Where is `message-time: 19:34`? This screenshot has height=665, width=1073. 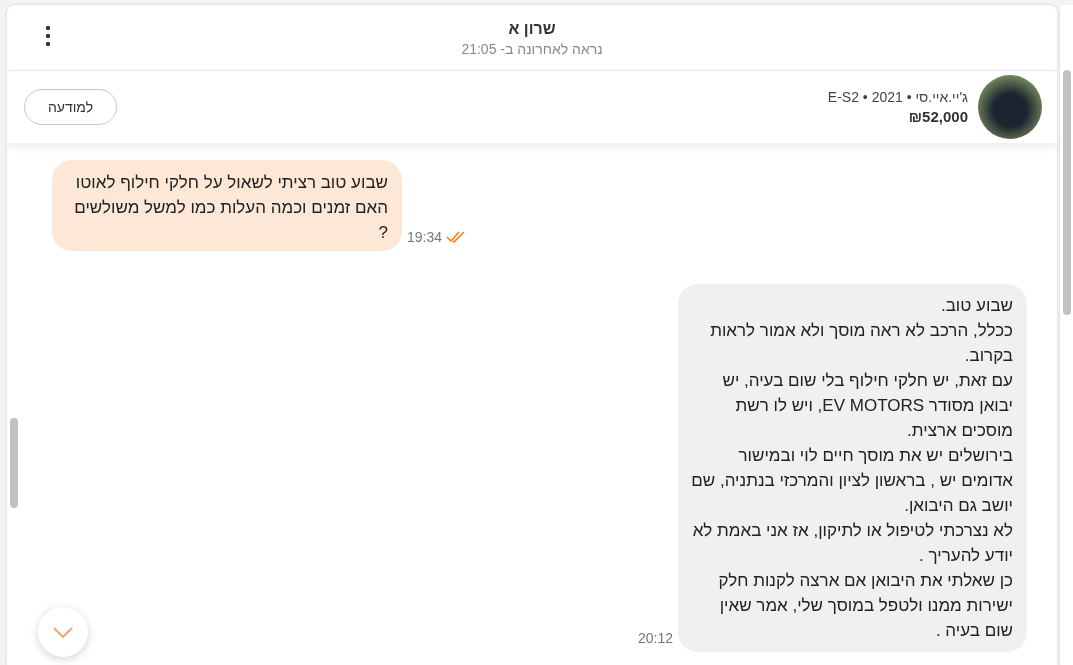
message-time: 19:34 is located at coordinates (425, 237).